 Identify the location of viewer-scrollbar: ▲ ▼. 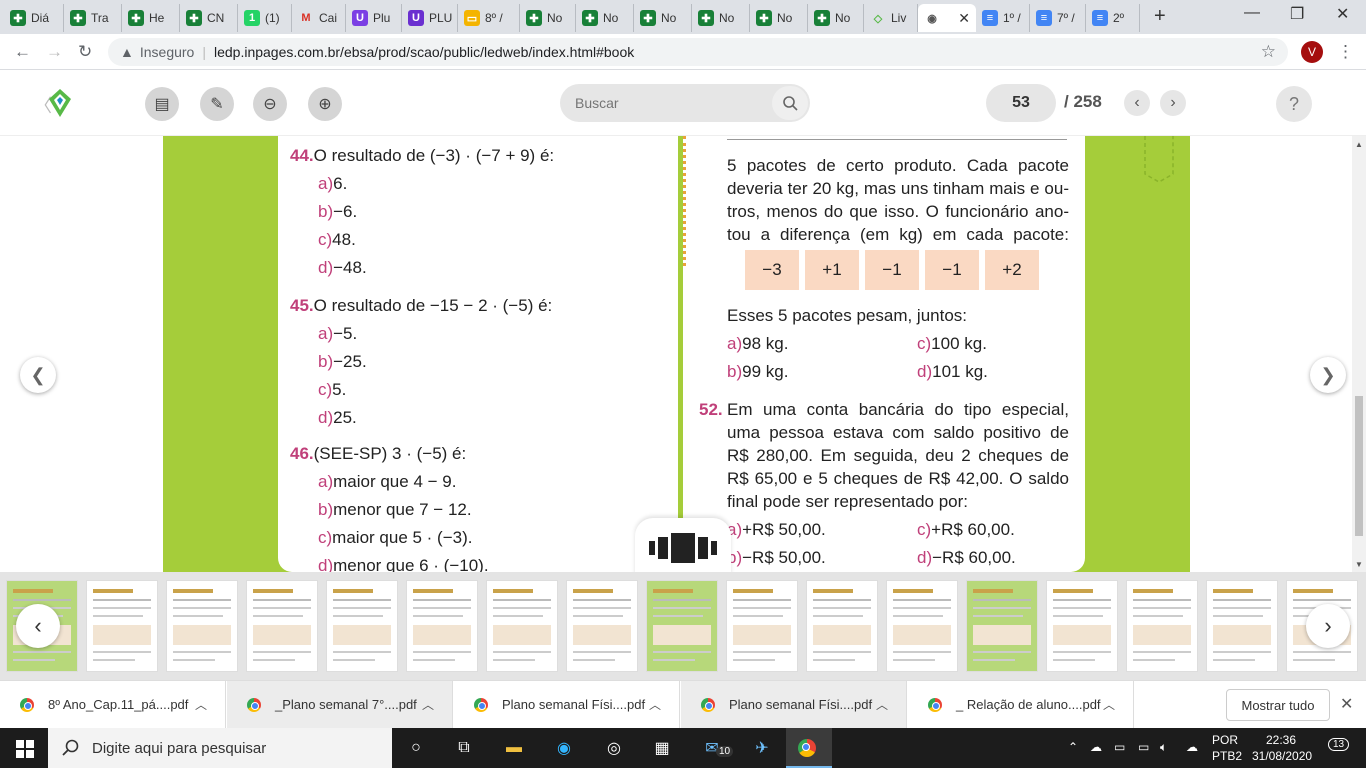
(1359, 354).